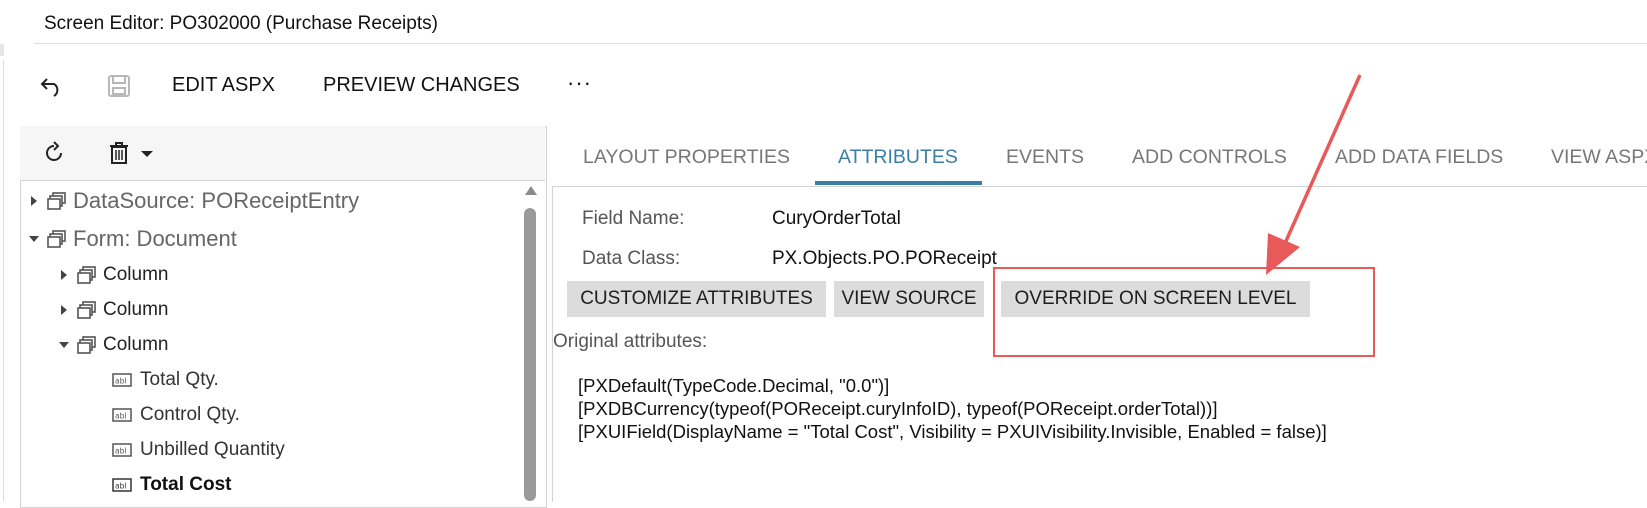  What do you see at coordinates (190, 414) in the screenshot?
I see `tree-item-label: Control Qty.` at bounding box center [190, 414].